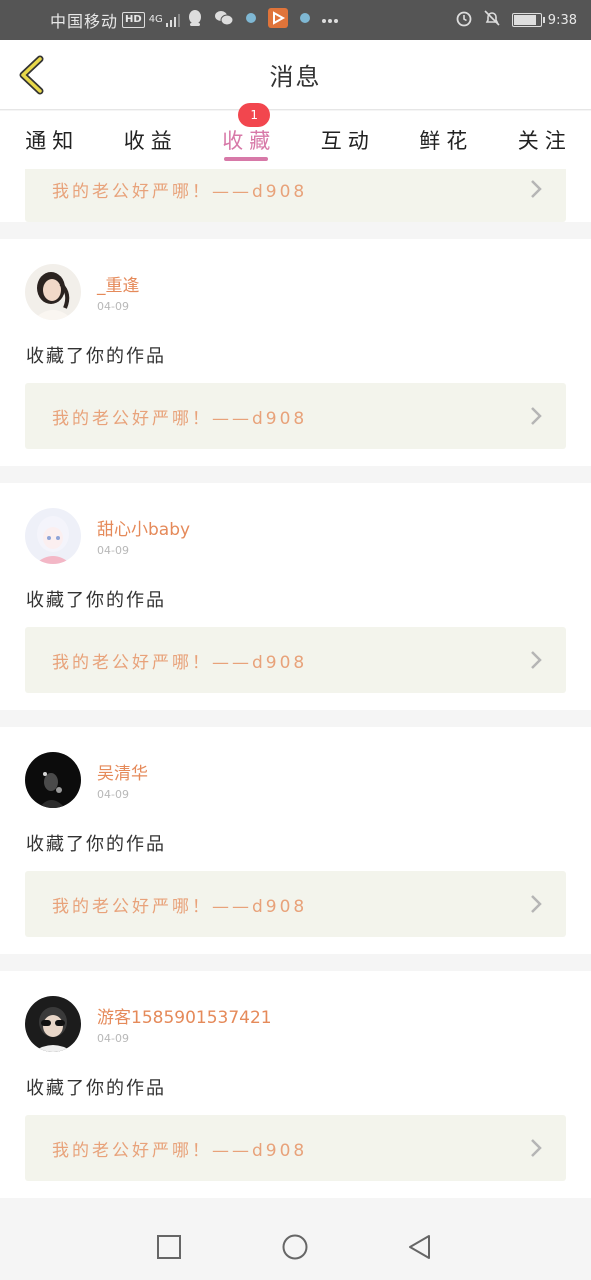  I want to click on circle-icon, so click(295, 1247).